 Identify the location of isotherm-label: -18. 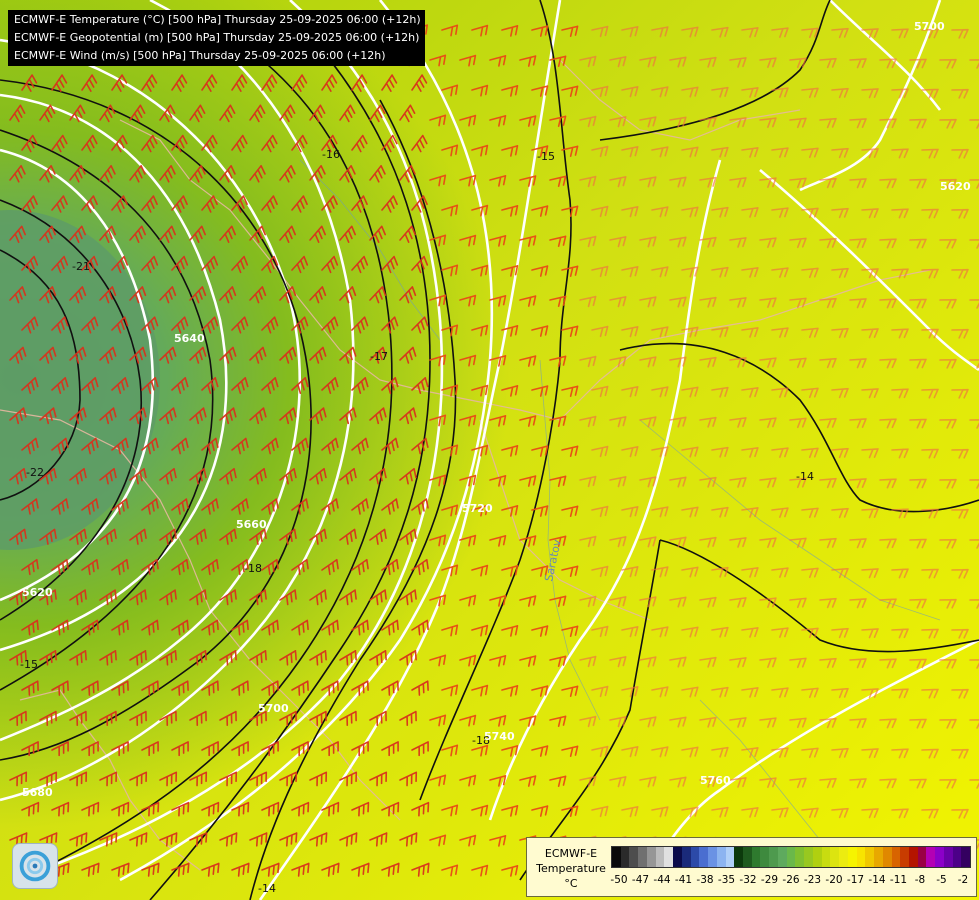
(253, 568).